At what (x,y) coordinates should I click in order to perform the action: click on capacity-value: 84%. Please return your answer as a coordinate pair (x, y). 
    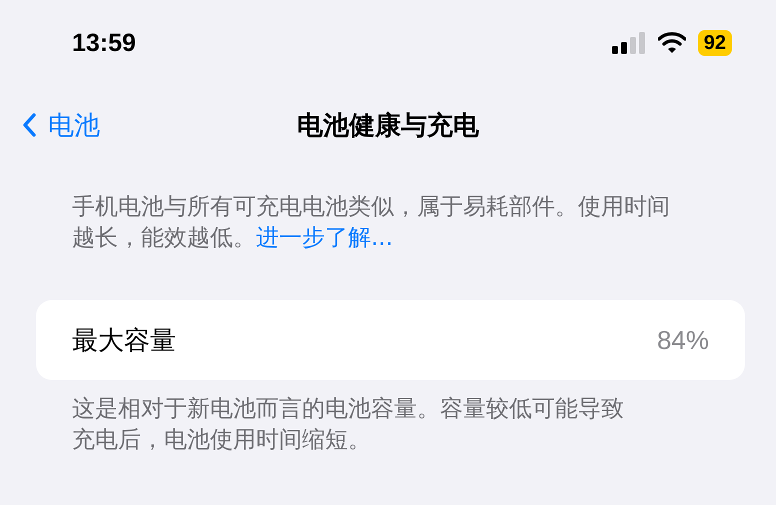
    Looking at the image, I should click on (682, 340).